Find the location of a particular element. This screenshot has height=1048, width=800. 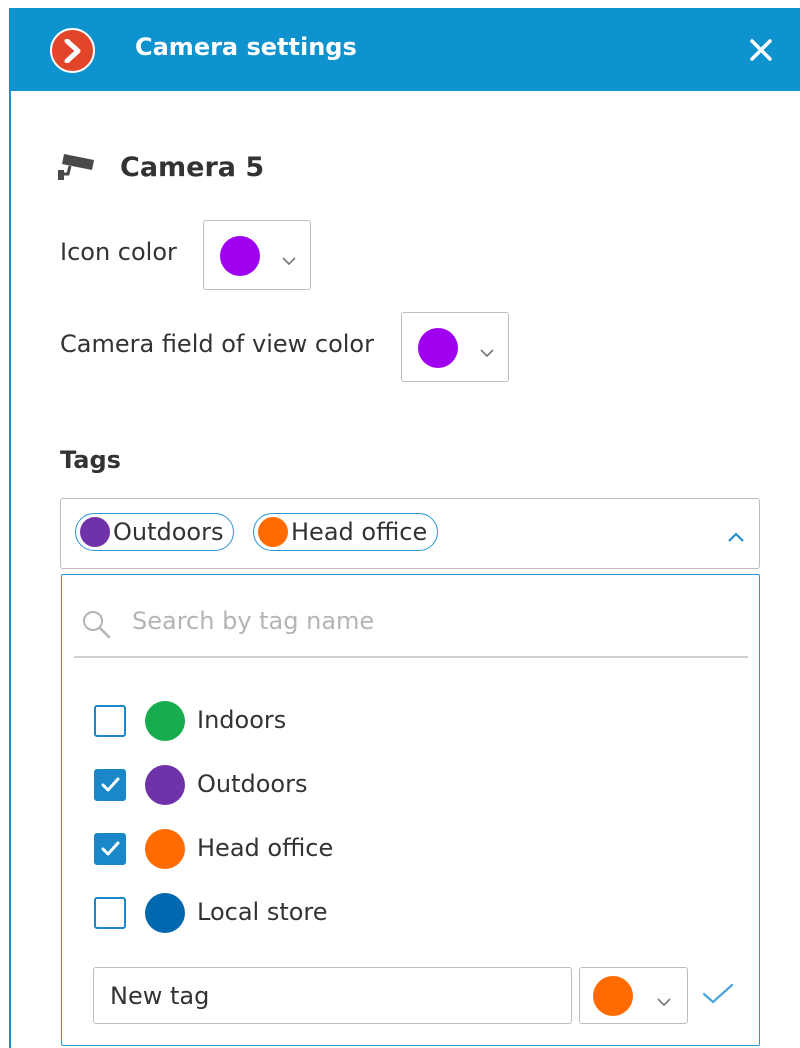

tag-option-label: Head office is located at coordinates (265, 848).